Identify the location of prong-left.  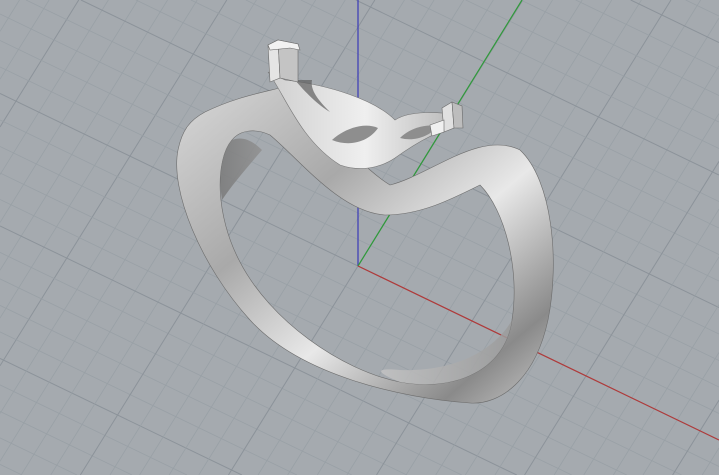
(284, 61).